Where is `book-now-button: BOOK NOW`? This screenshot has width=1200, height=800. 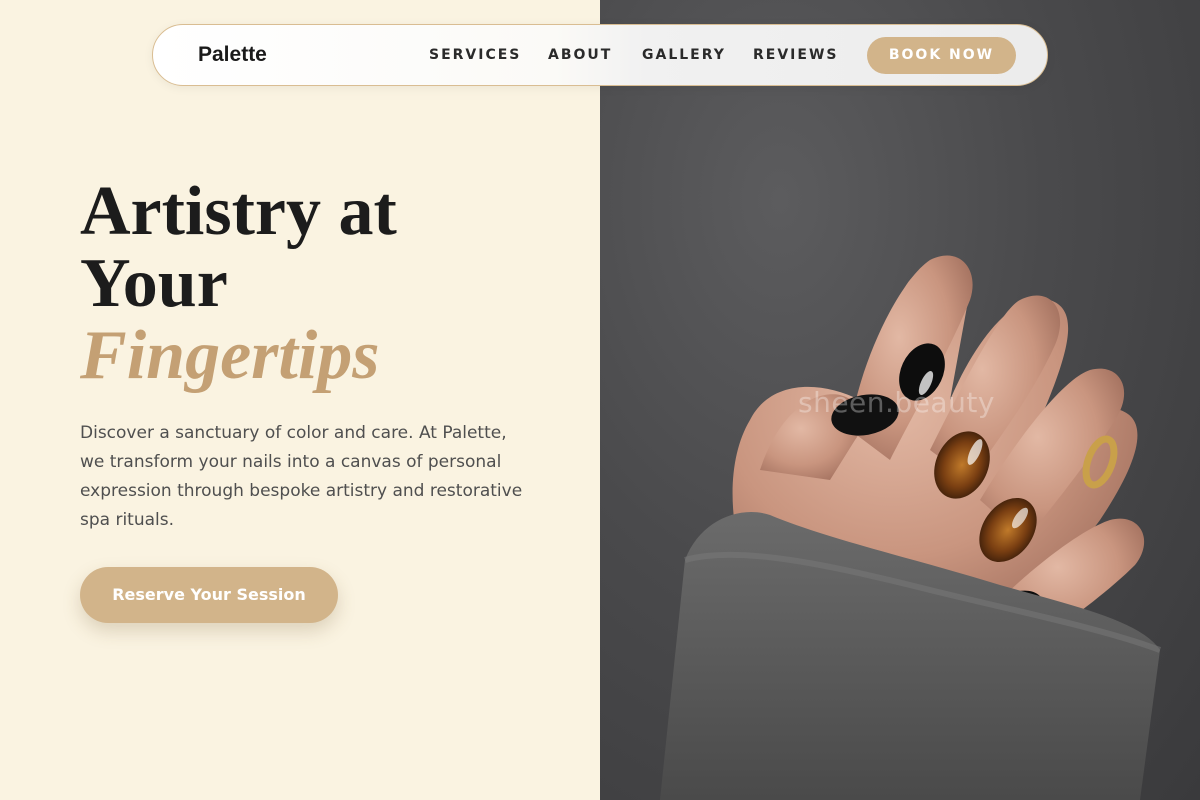
book-now-button: BOOK NOW is located at coordinates (941, 55).